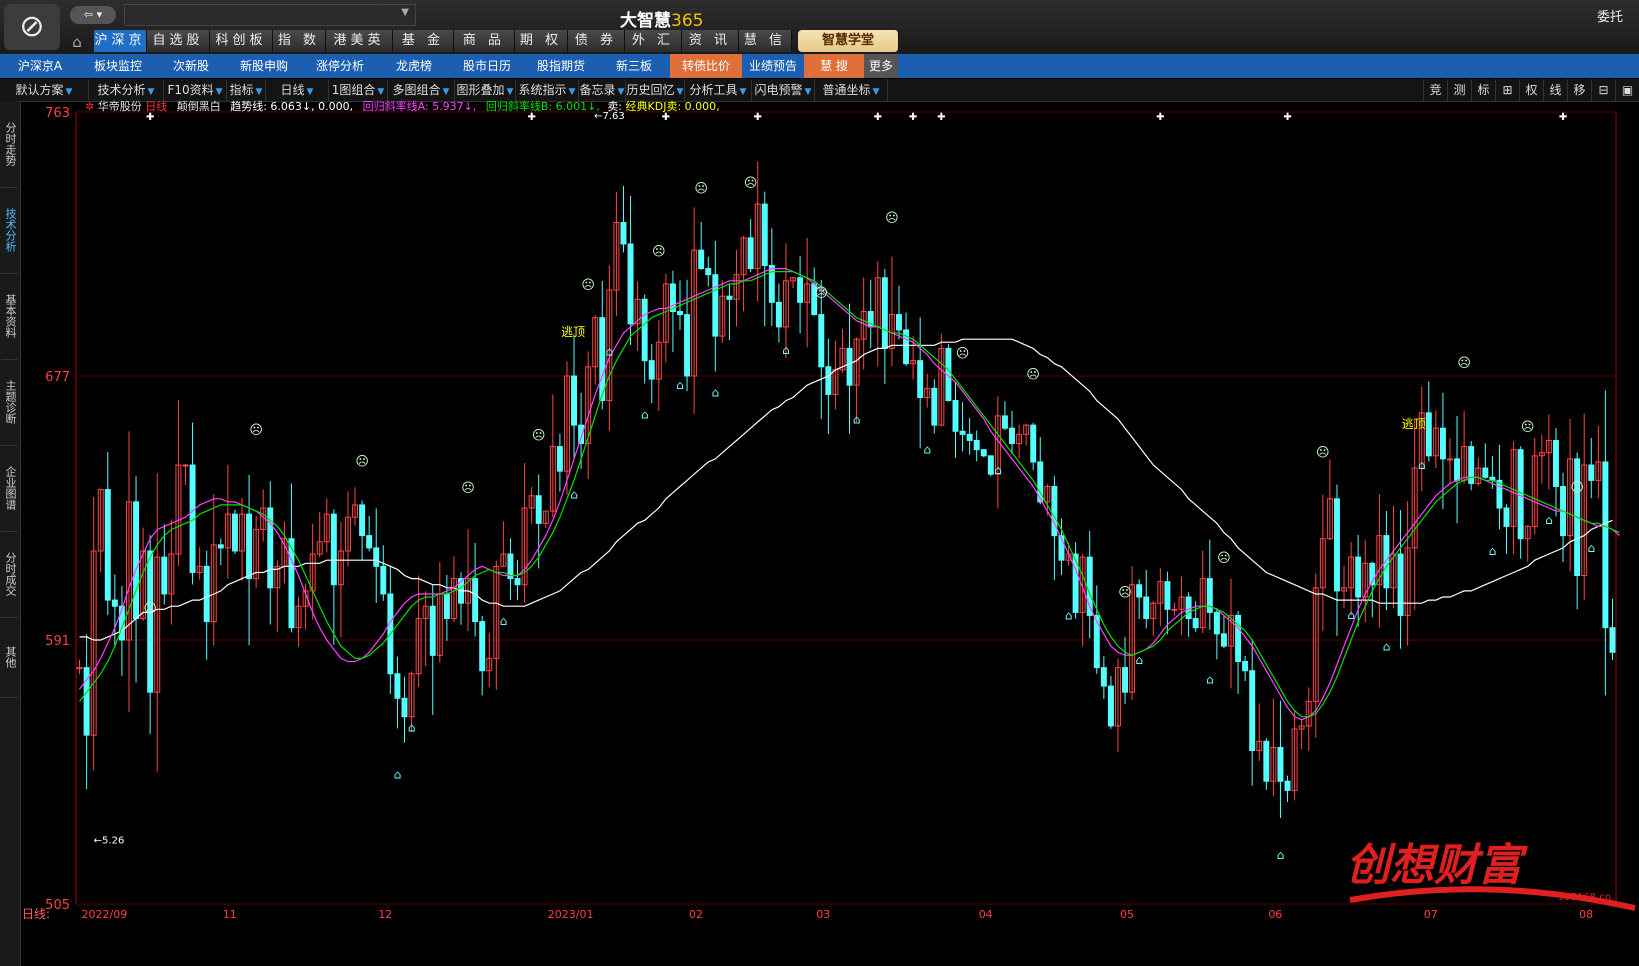 The height and width of the screenshot is (966, 1639). I want to click on right-tool-0: 竞, so click(1435, 90).